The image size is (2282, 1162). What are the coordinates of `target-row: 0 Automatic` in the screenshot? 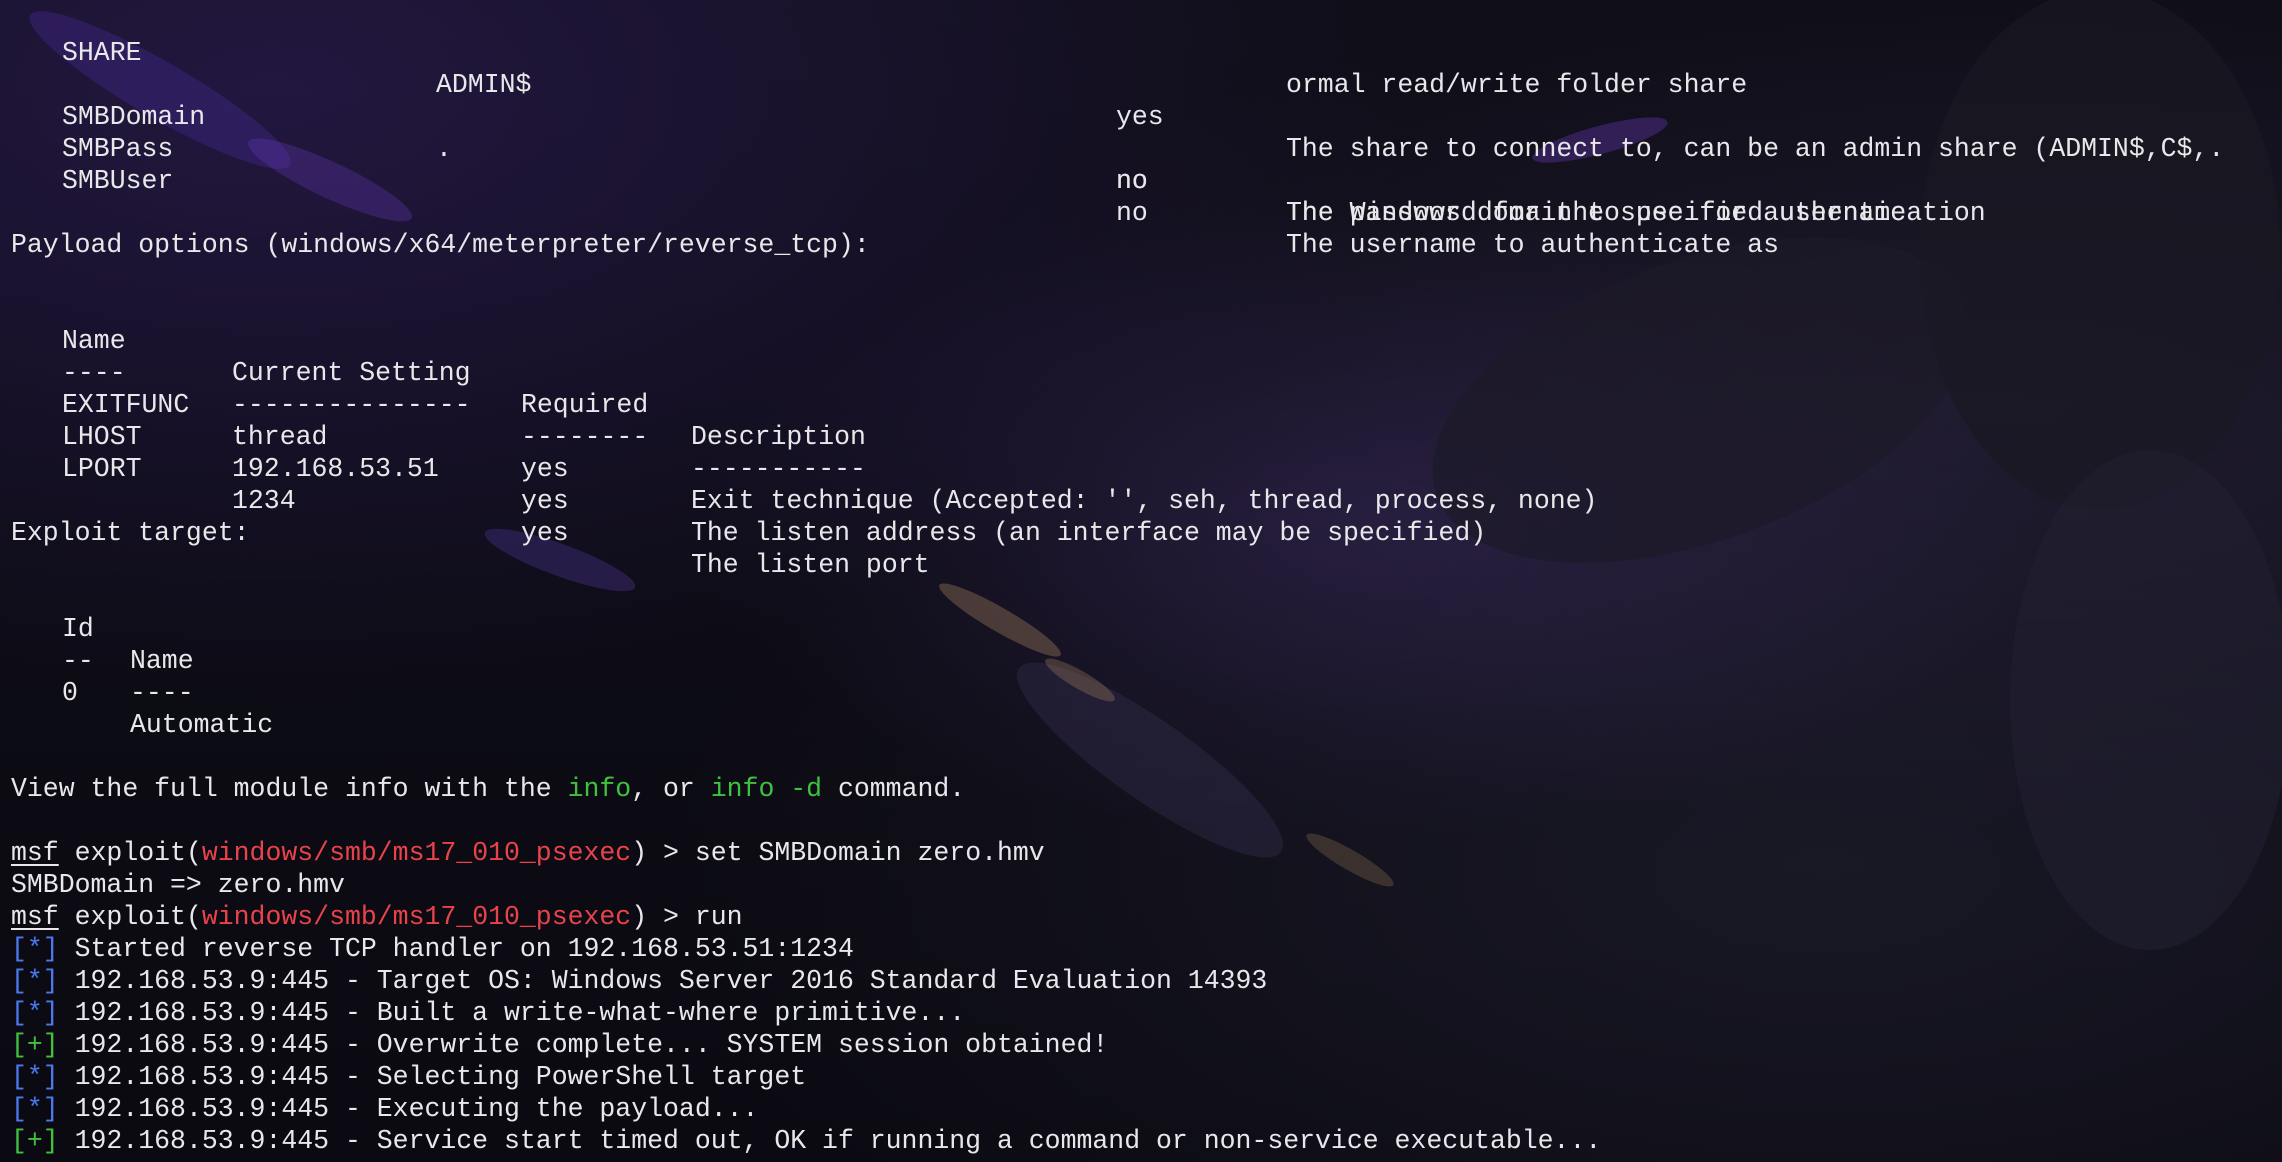 It's located at (142, 692).